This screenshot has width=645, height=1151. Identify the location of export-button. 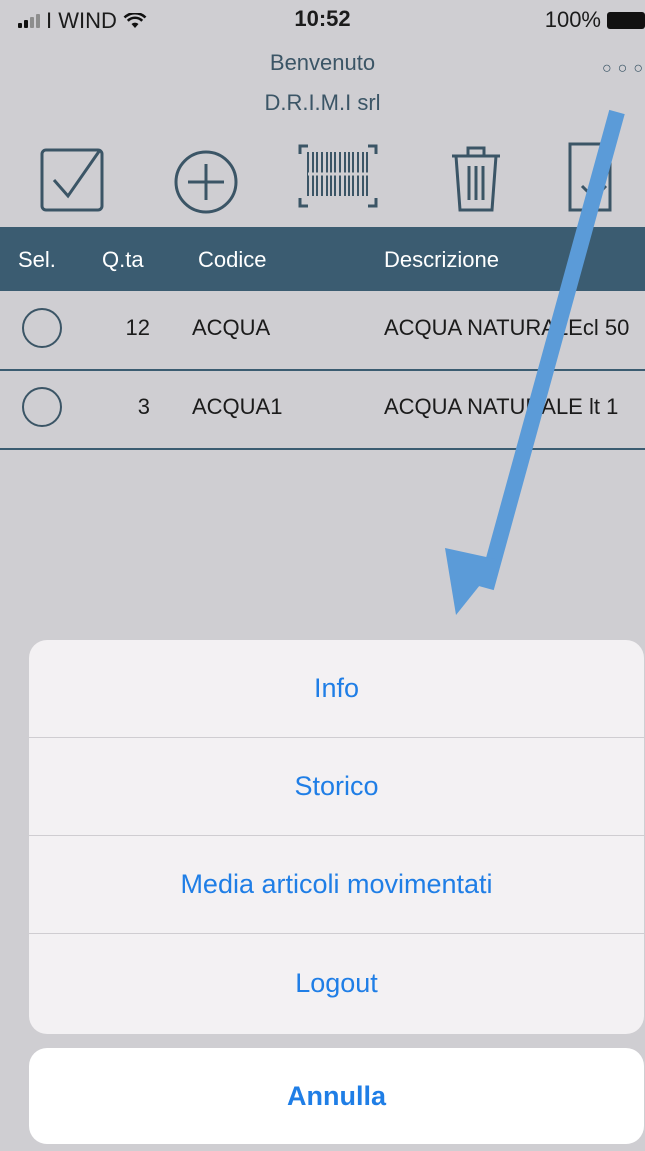
(596, 178).